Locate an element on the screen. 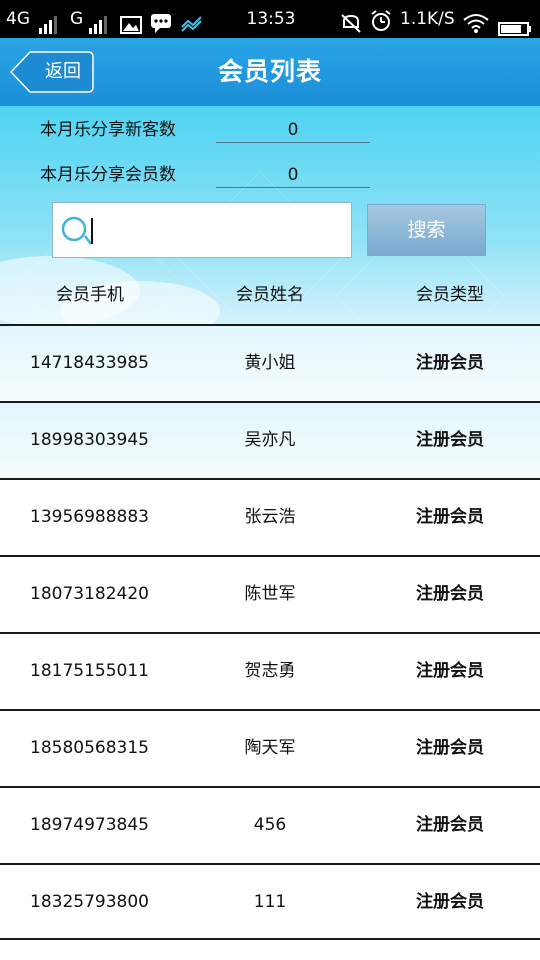 The height and width of the screenshot is (960, 540). members-label: 本月乐分享会员数 is located at coordinates (108, 175).